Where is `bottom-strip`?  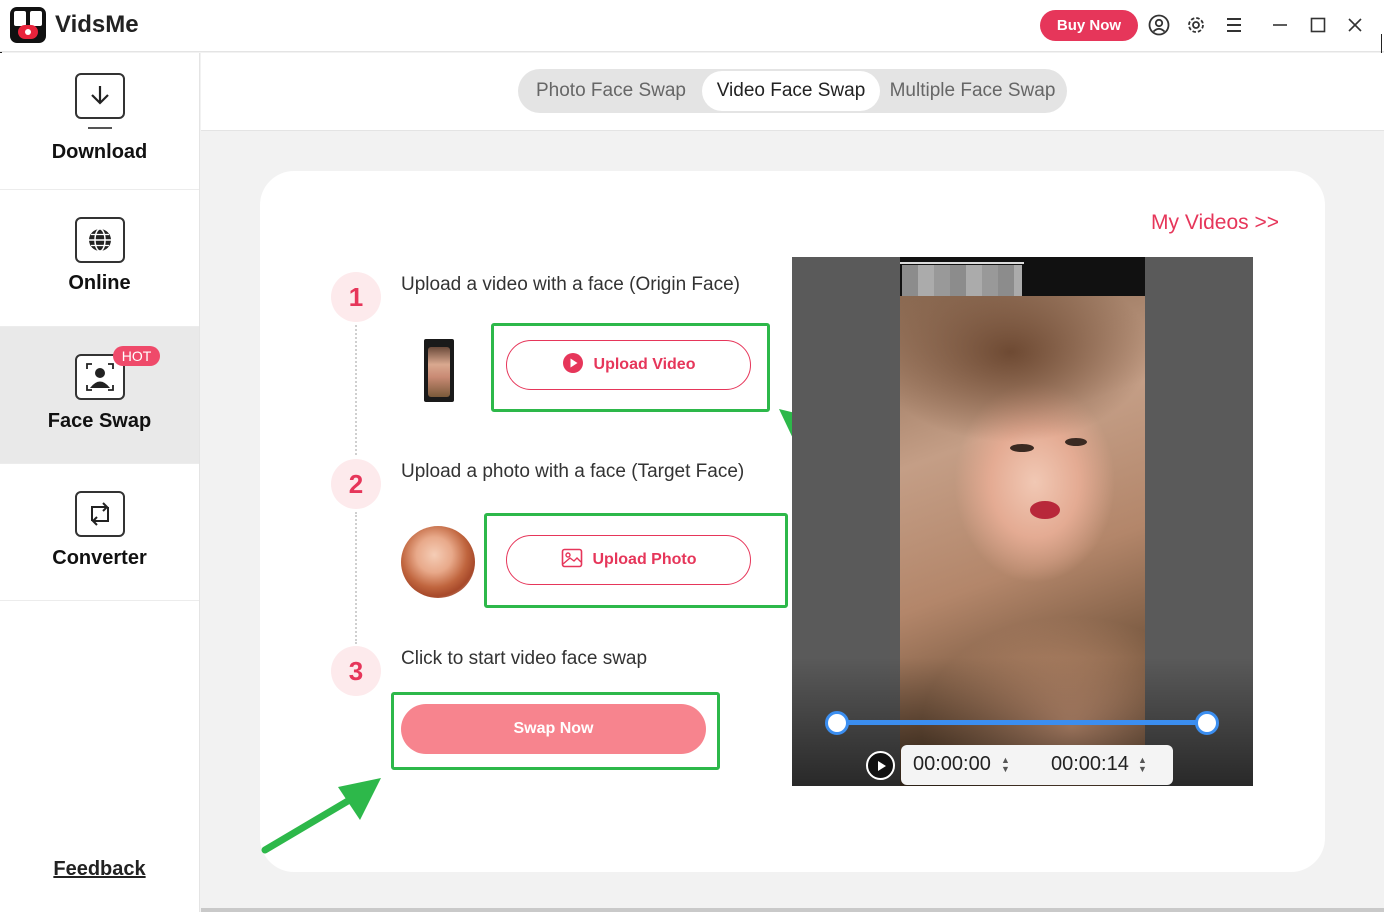 bottom-strip is located at coordinates (792, 910).